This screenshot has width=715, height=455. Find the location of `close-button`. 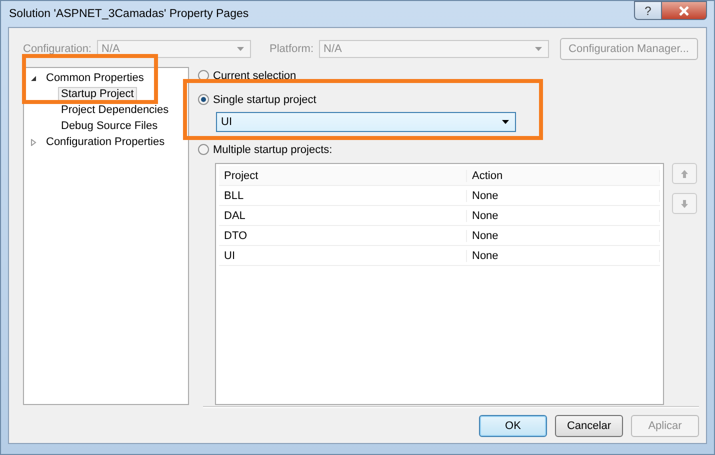

close-button is located at coordinates (684, 10).